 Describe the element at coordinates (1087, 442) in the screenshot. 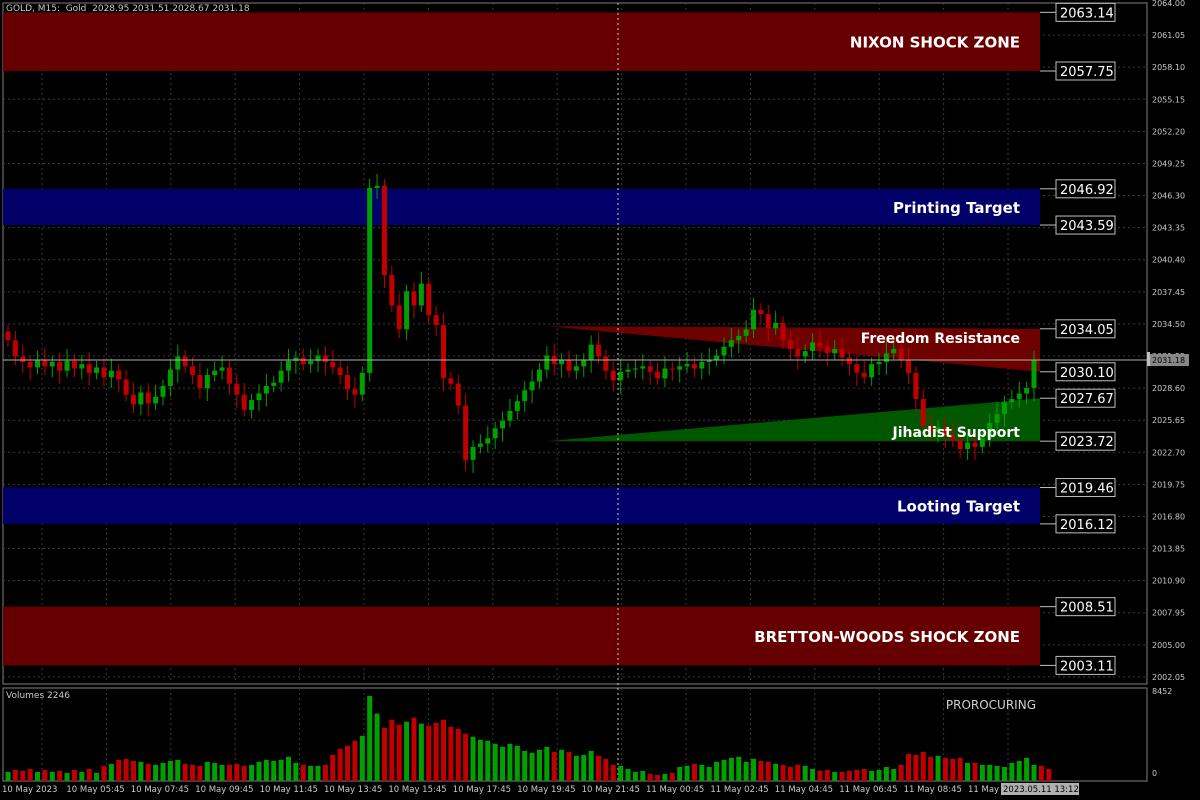

I see `price-label-text: 2023.72` at that location.